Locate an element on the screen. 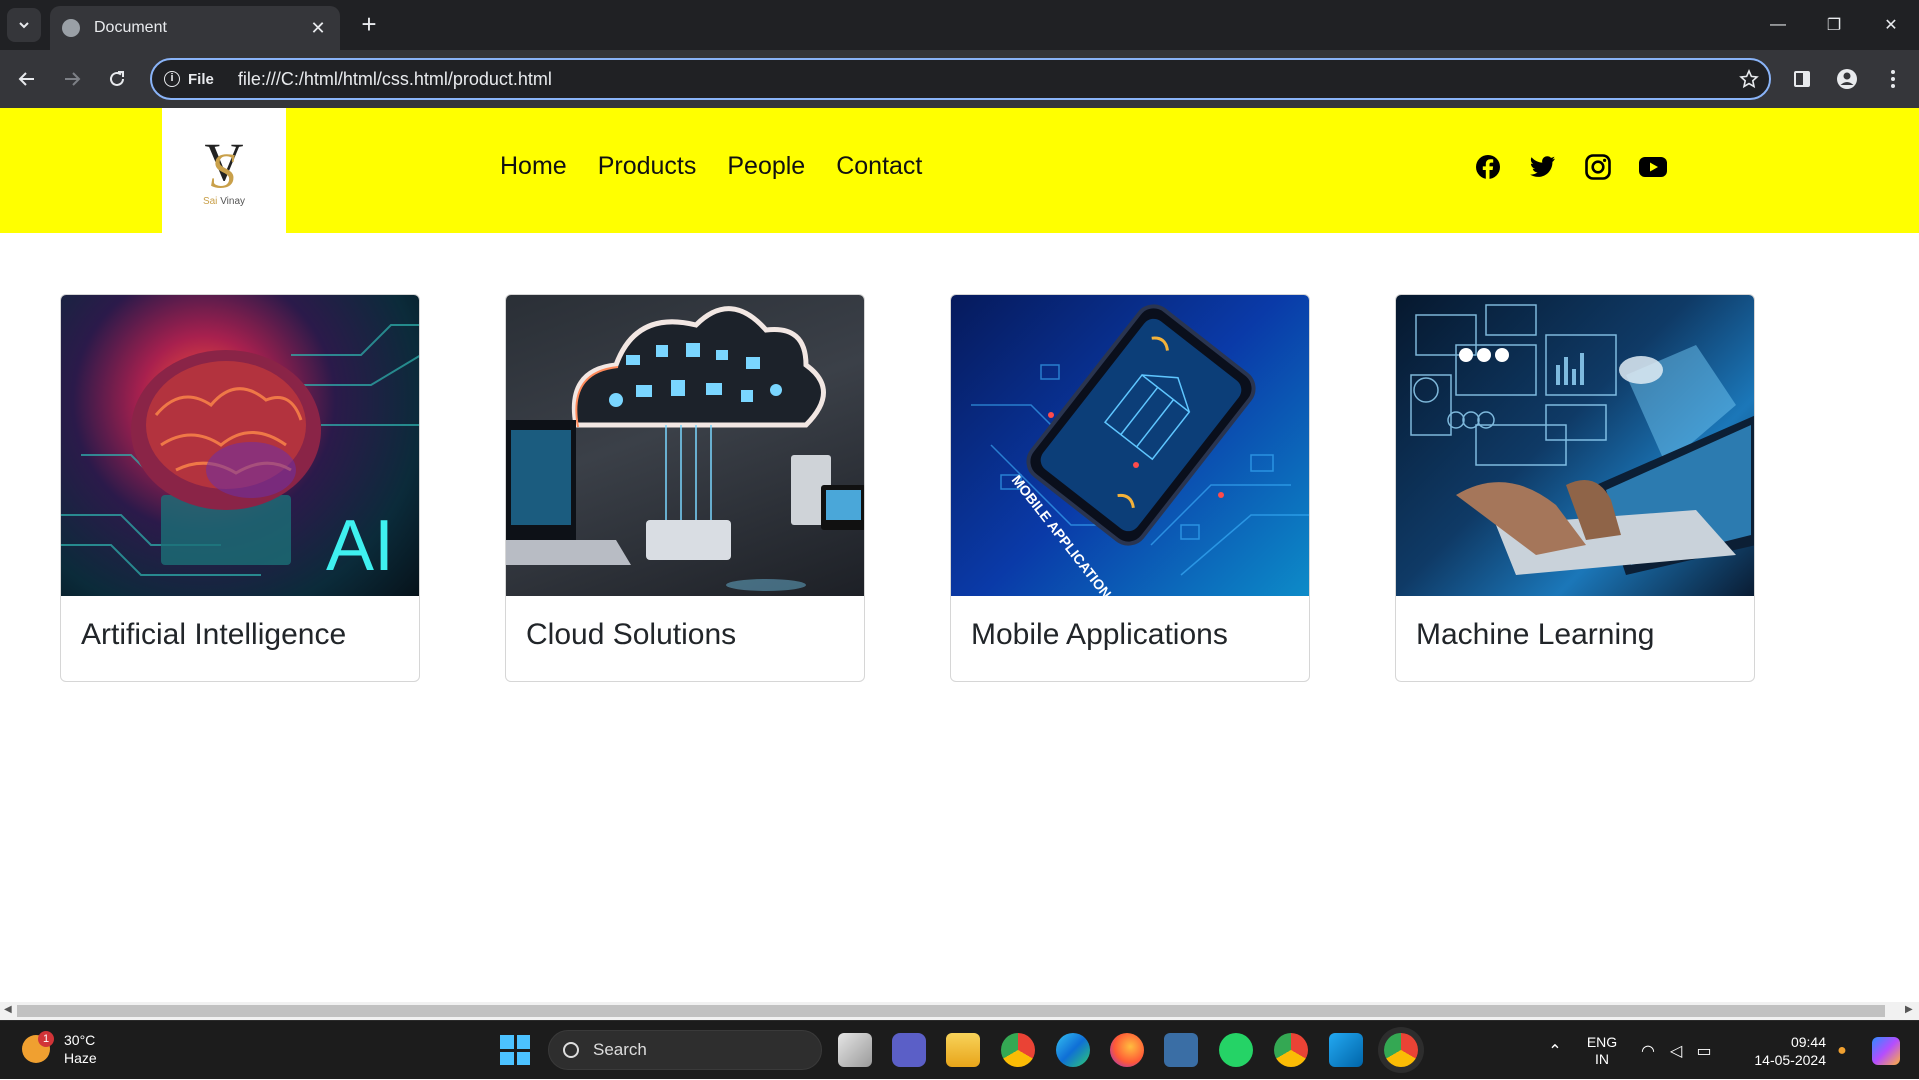  kebab-menu-icon is located at coordinates (1893, 79).